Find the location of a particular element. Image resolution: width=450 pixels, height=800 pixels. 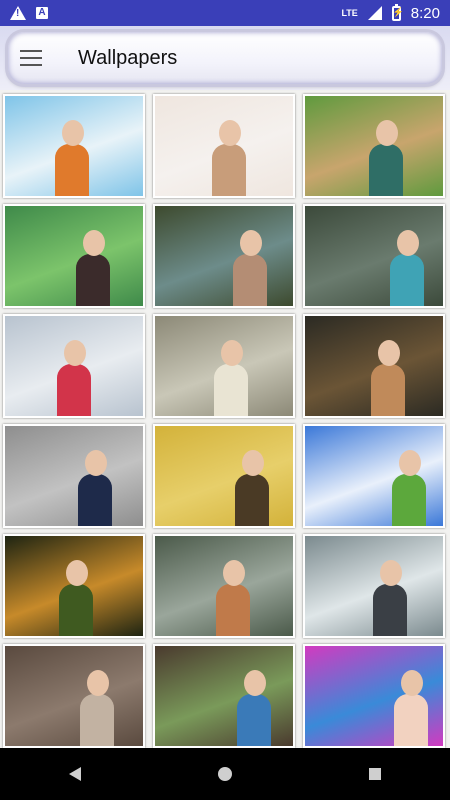

page-title: Wallpapers is located at coordinates (128, 57).